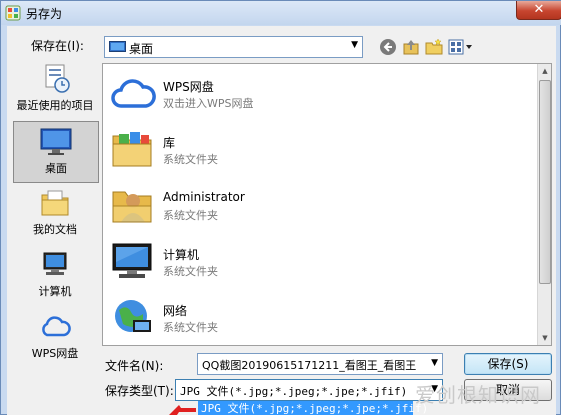 The width and height of the screenshot is (561, 415). I want to click on place-my-documents: 我的文档, so click(55, 214).